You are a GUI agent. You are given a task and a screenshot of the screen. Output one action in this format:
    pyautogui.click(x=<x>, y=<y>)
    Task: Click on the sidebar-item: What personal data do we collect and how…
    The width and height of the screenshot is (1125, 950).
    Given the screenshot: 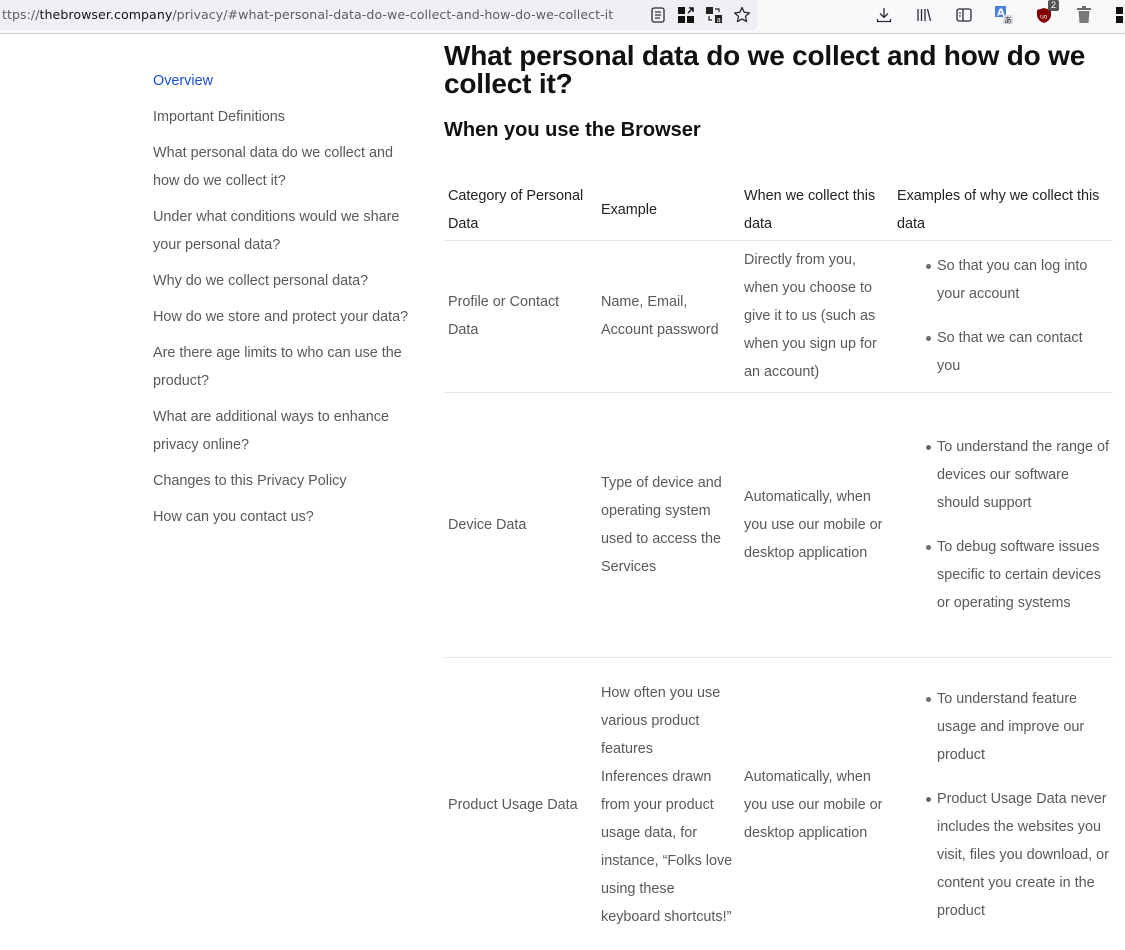 What is the action you would take?
    pyautogui.click(x=288, y=167)
    